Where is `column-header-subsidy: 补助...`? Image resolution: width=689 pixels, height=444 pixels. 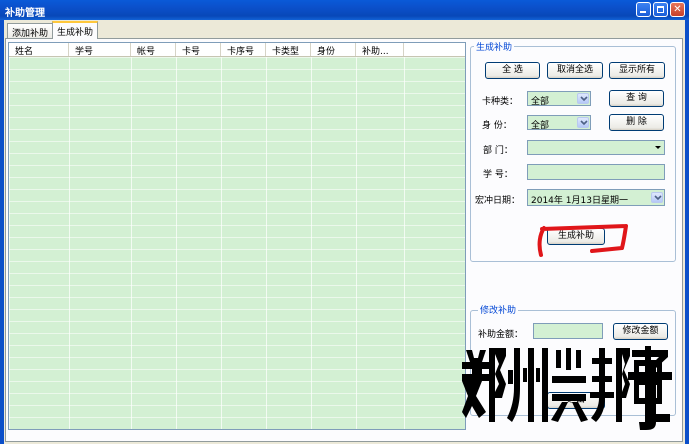 column-header-subsidy: 补助... is located at coordinates (380, 49).